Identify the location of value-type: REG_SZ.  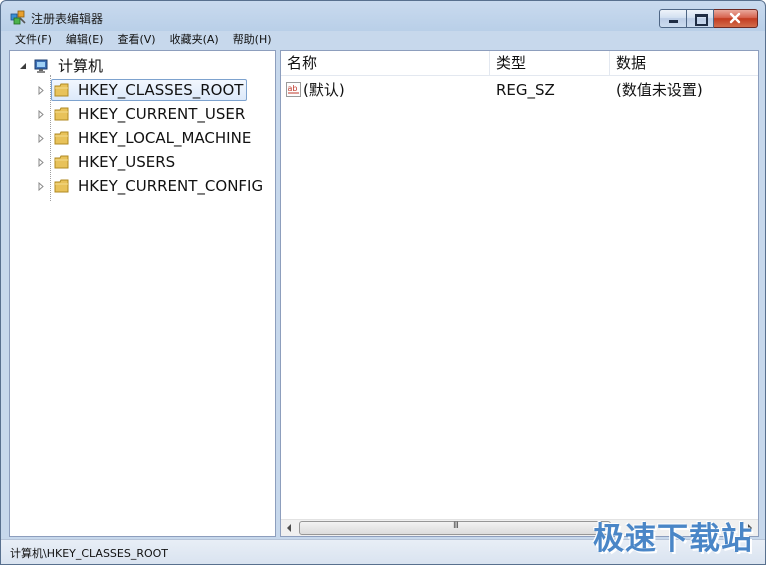
(525, 90).